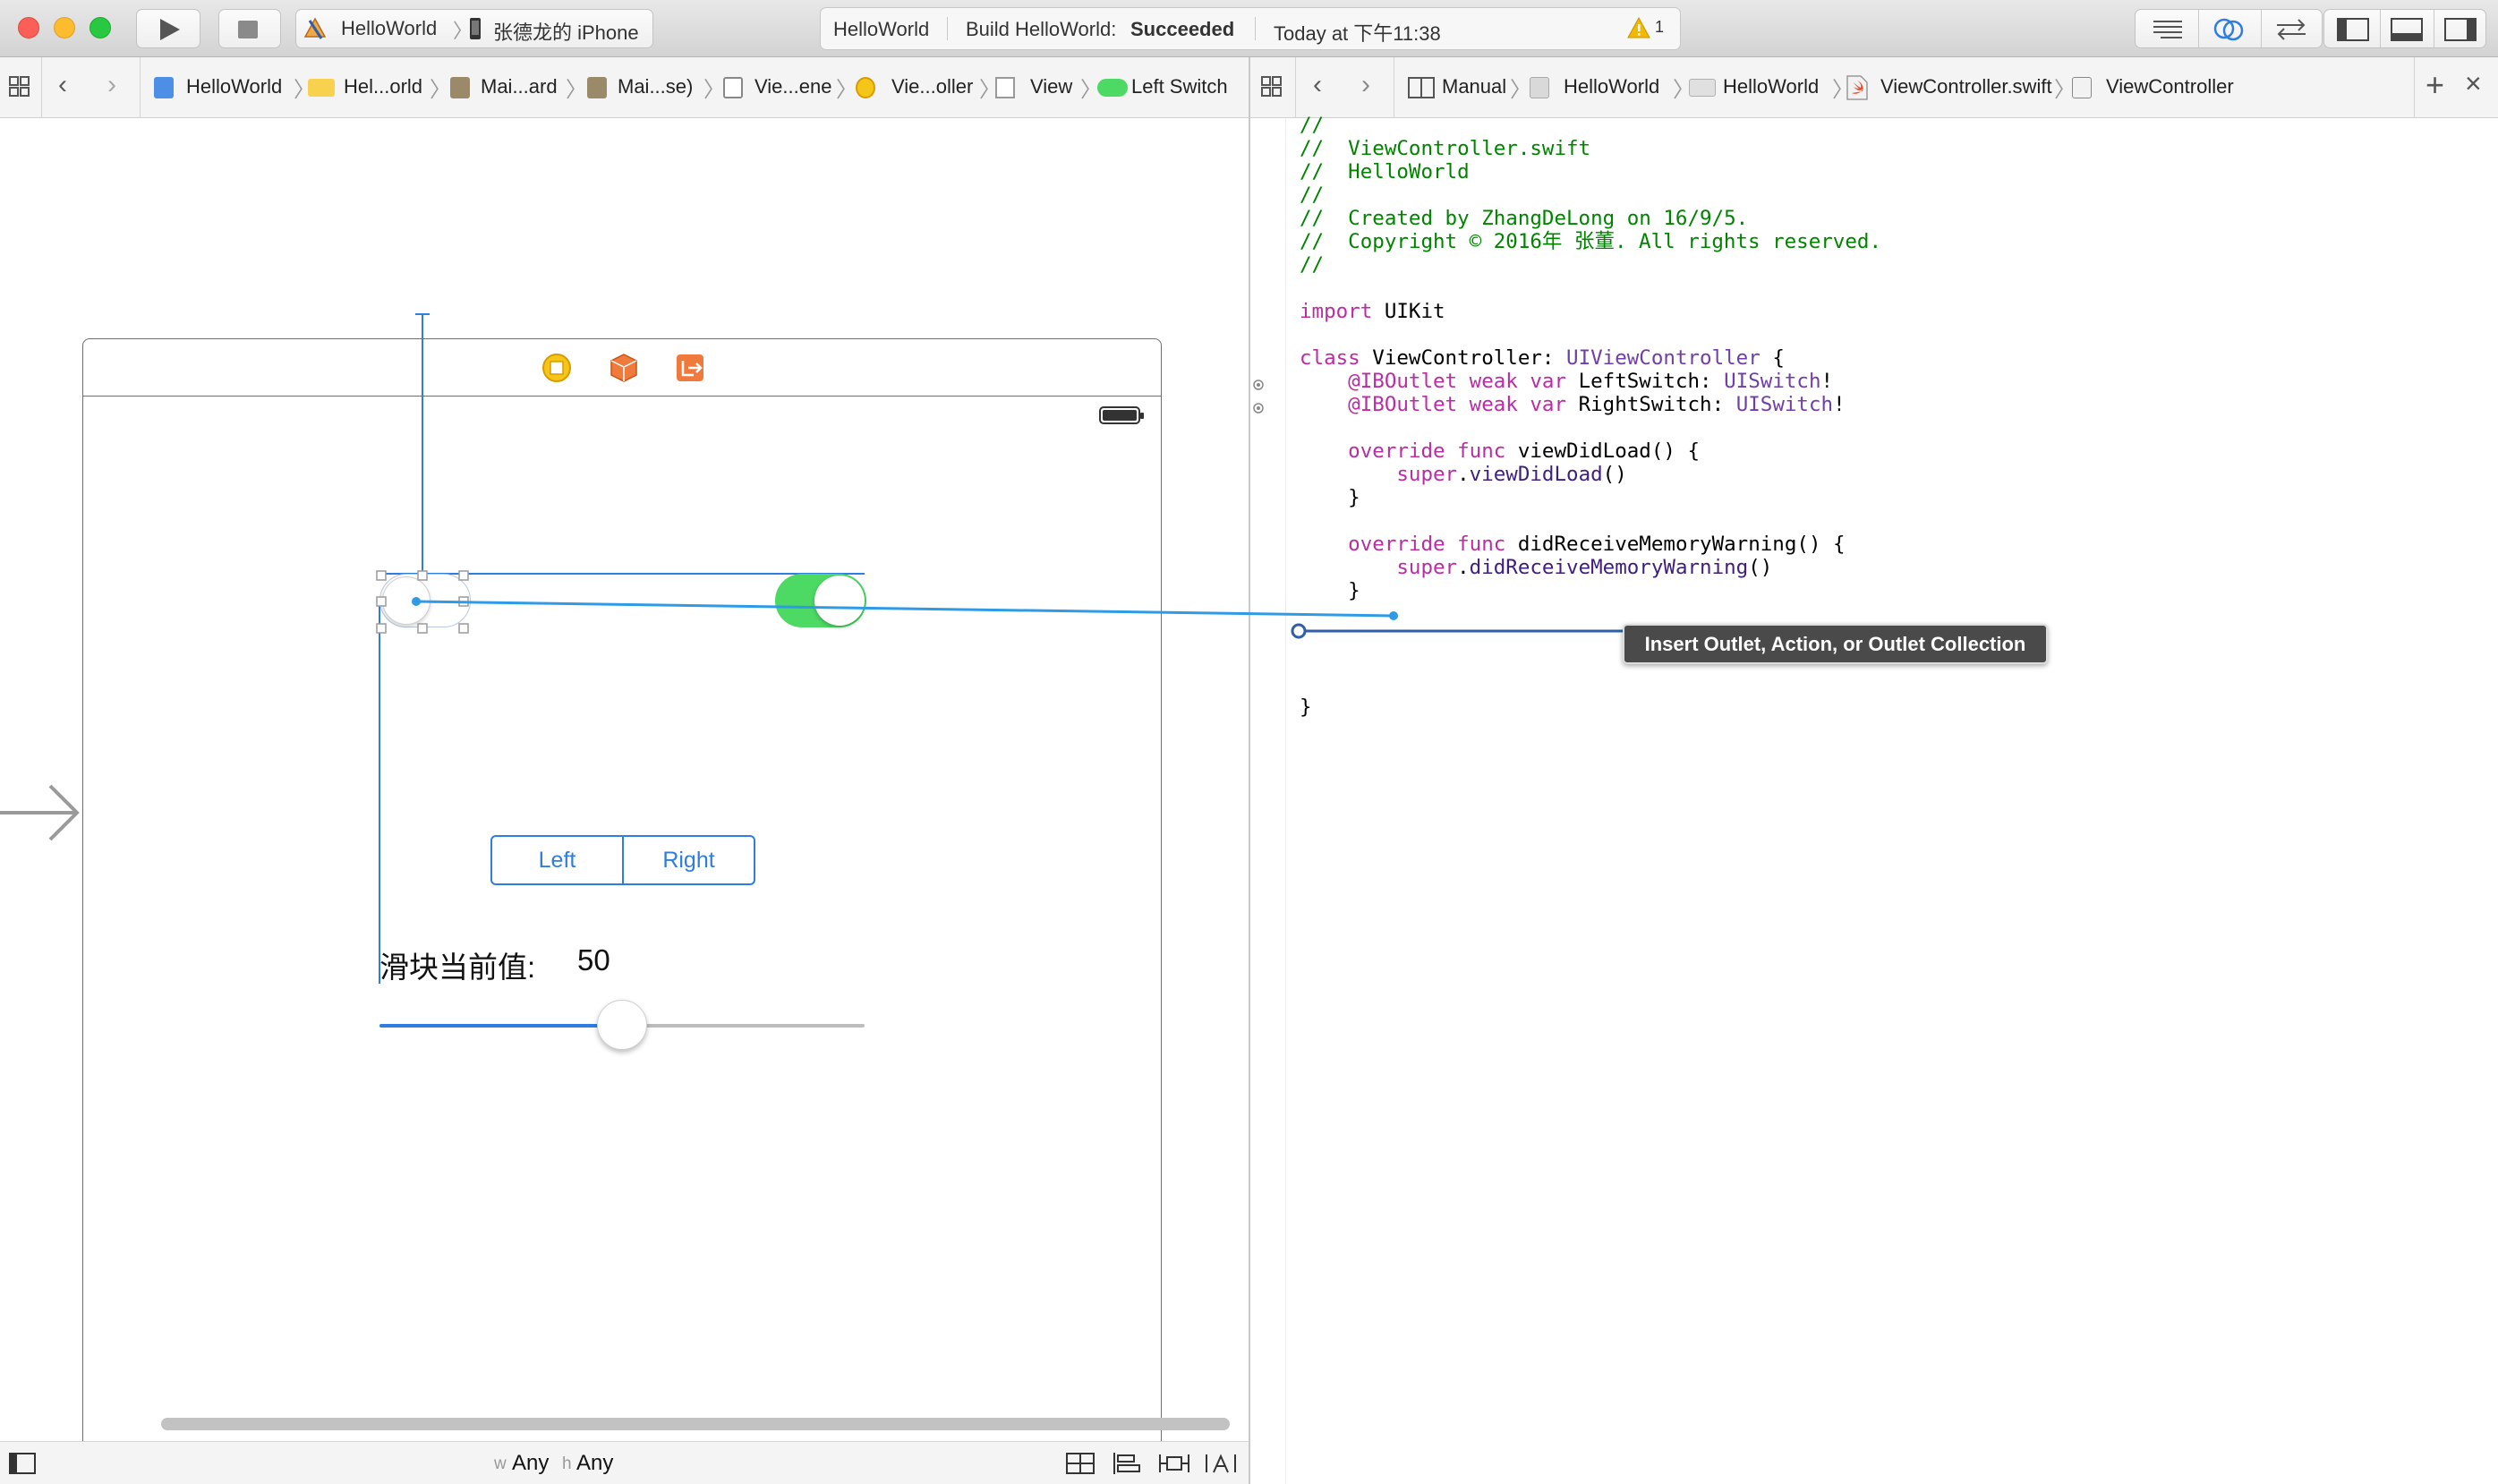 The width and height of the screenshot is (2498, 1484). What do you see at coordinates (2168, 28) in the screenshot?
I see `standard-editor-icon` at bounding box center [2168, 28].